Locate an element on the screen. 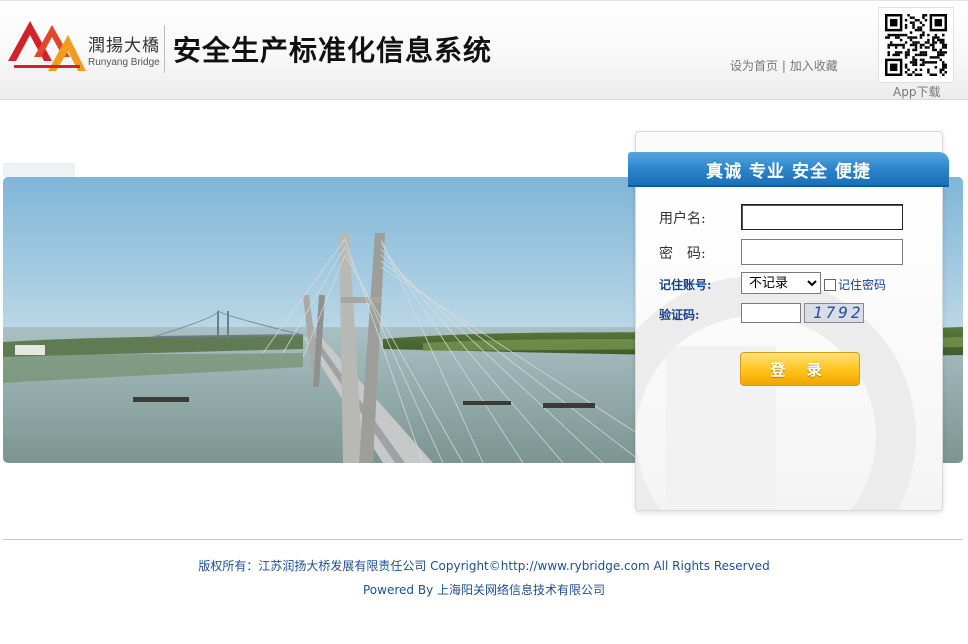 This screenshot has height=644, width=968. site-title: 安全生产标准化信息系统 is located at coordinates (333, 50).